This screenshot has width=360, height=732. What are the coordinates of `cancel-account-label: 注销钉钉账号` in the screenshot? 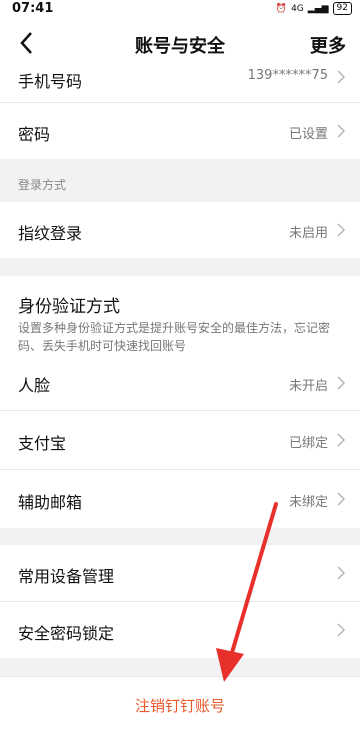 It's located at (179, 706).